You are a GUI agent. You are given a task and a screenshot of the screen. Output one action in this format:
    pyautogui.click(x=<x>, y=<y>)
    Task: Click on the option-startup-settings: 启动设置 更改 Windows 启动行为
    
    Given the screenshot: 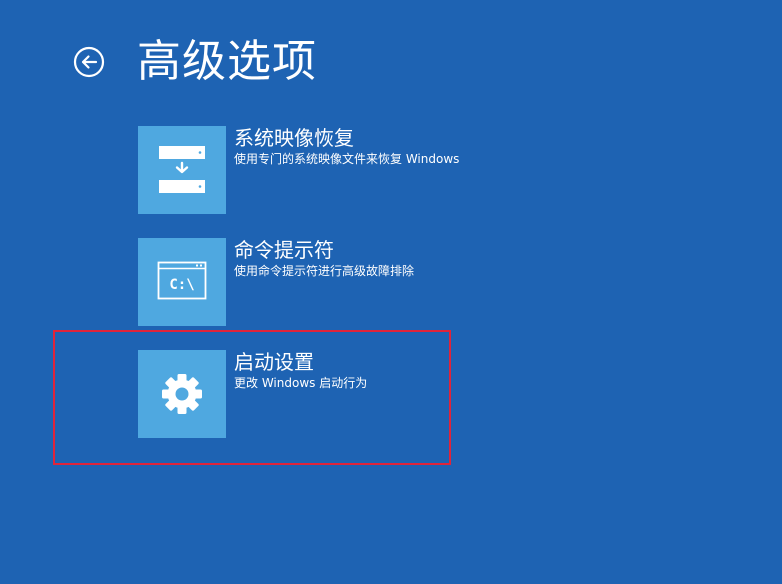 What is the action you would take?
    pyautogui.click(x=303, y=394)
    